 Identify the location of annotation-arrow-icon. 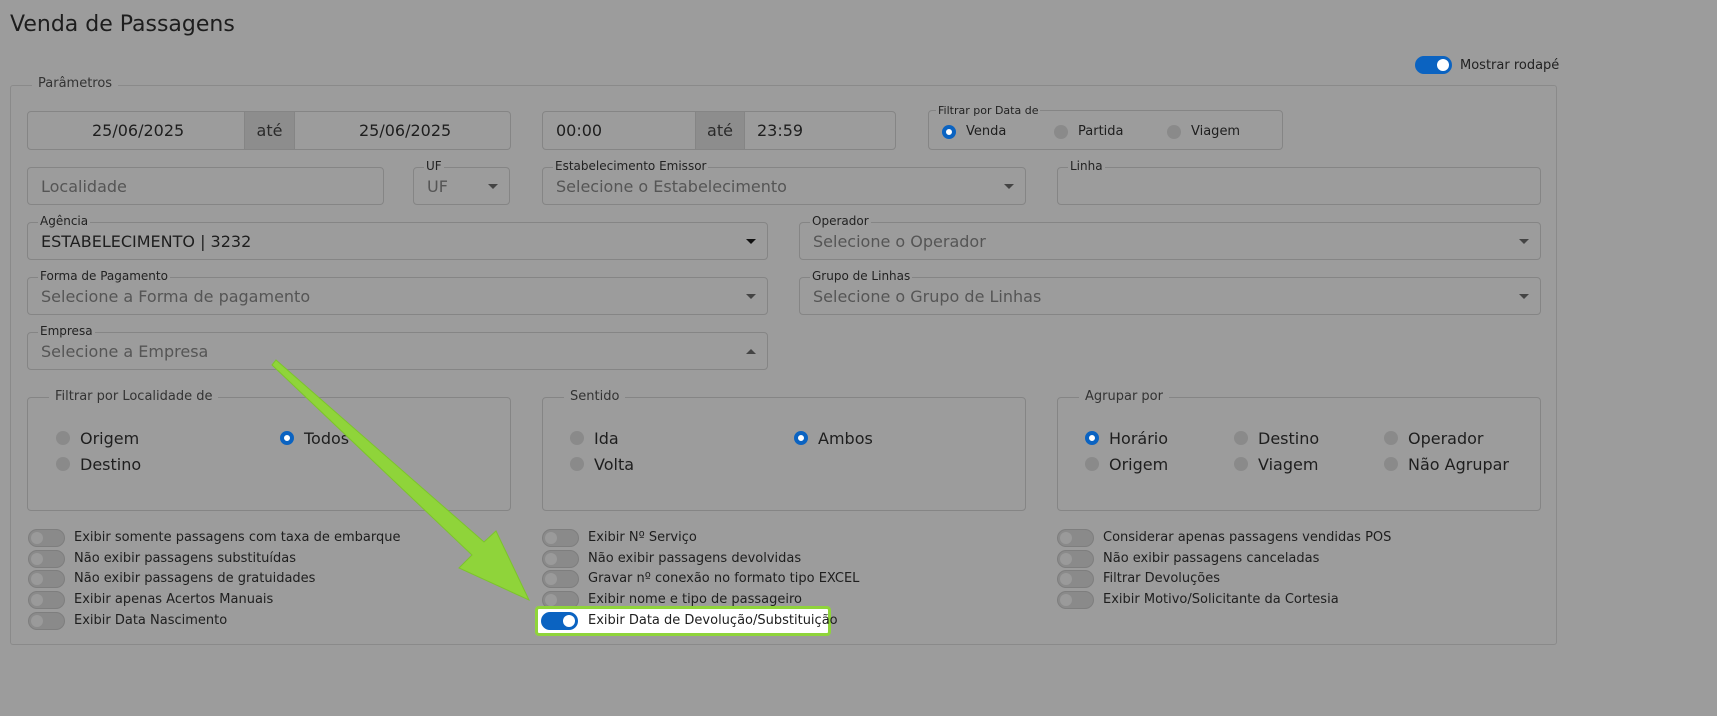
(401, 480).